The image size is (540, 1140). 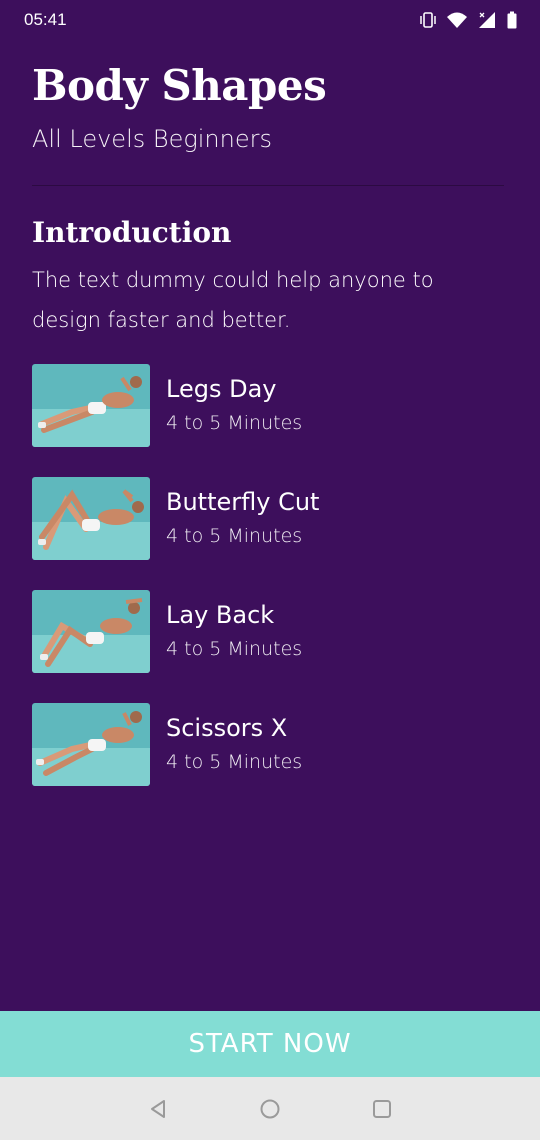 I want to click on status-bar: 05:41, so click(x=270, y=20).